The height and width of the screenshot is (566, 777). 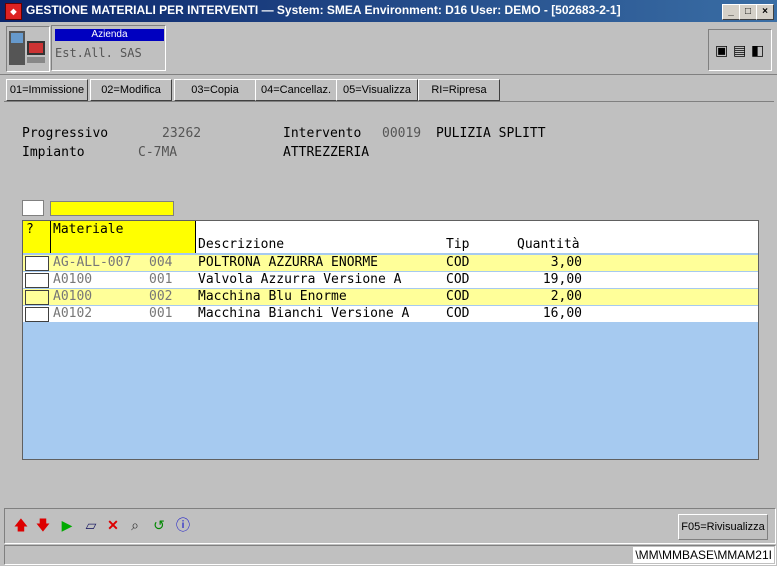 What do you see at coordinates (765, 12) in the screenshot?
I see `close-button: ×` at bounding box center [765, 12].